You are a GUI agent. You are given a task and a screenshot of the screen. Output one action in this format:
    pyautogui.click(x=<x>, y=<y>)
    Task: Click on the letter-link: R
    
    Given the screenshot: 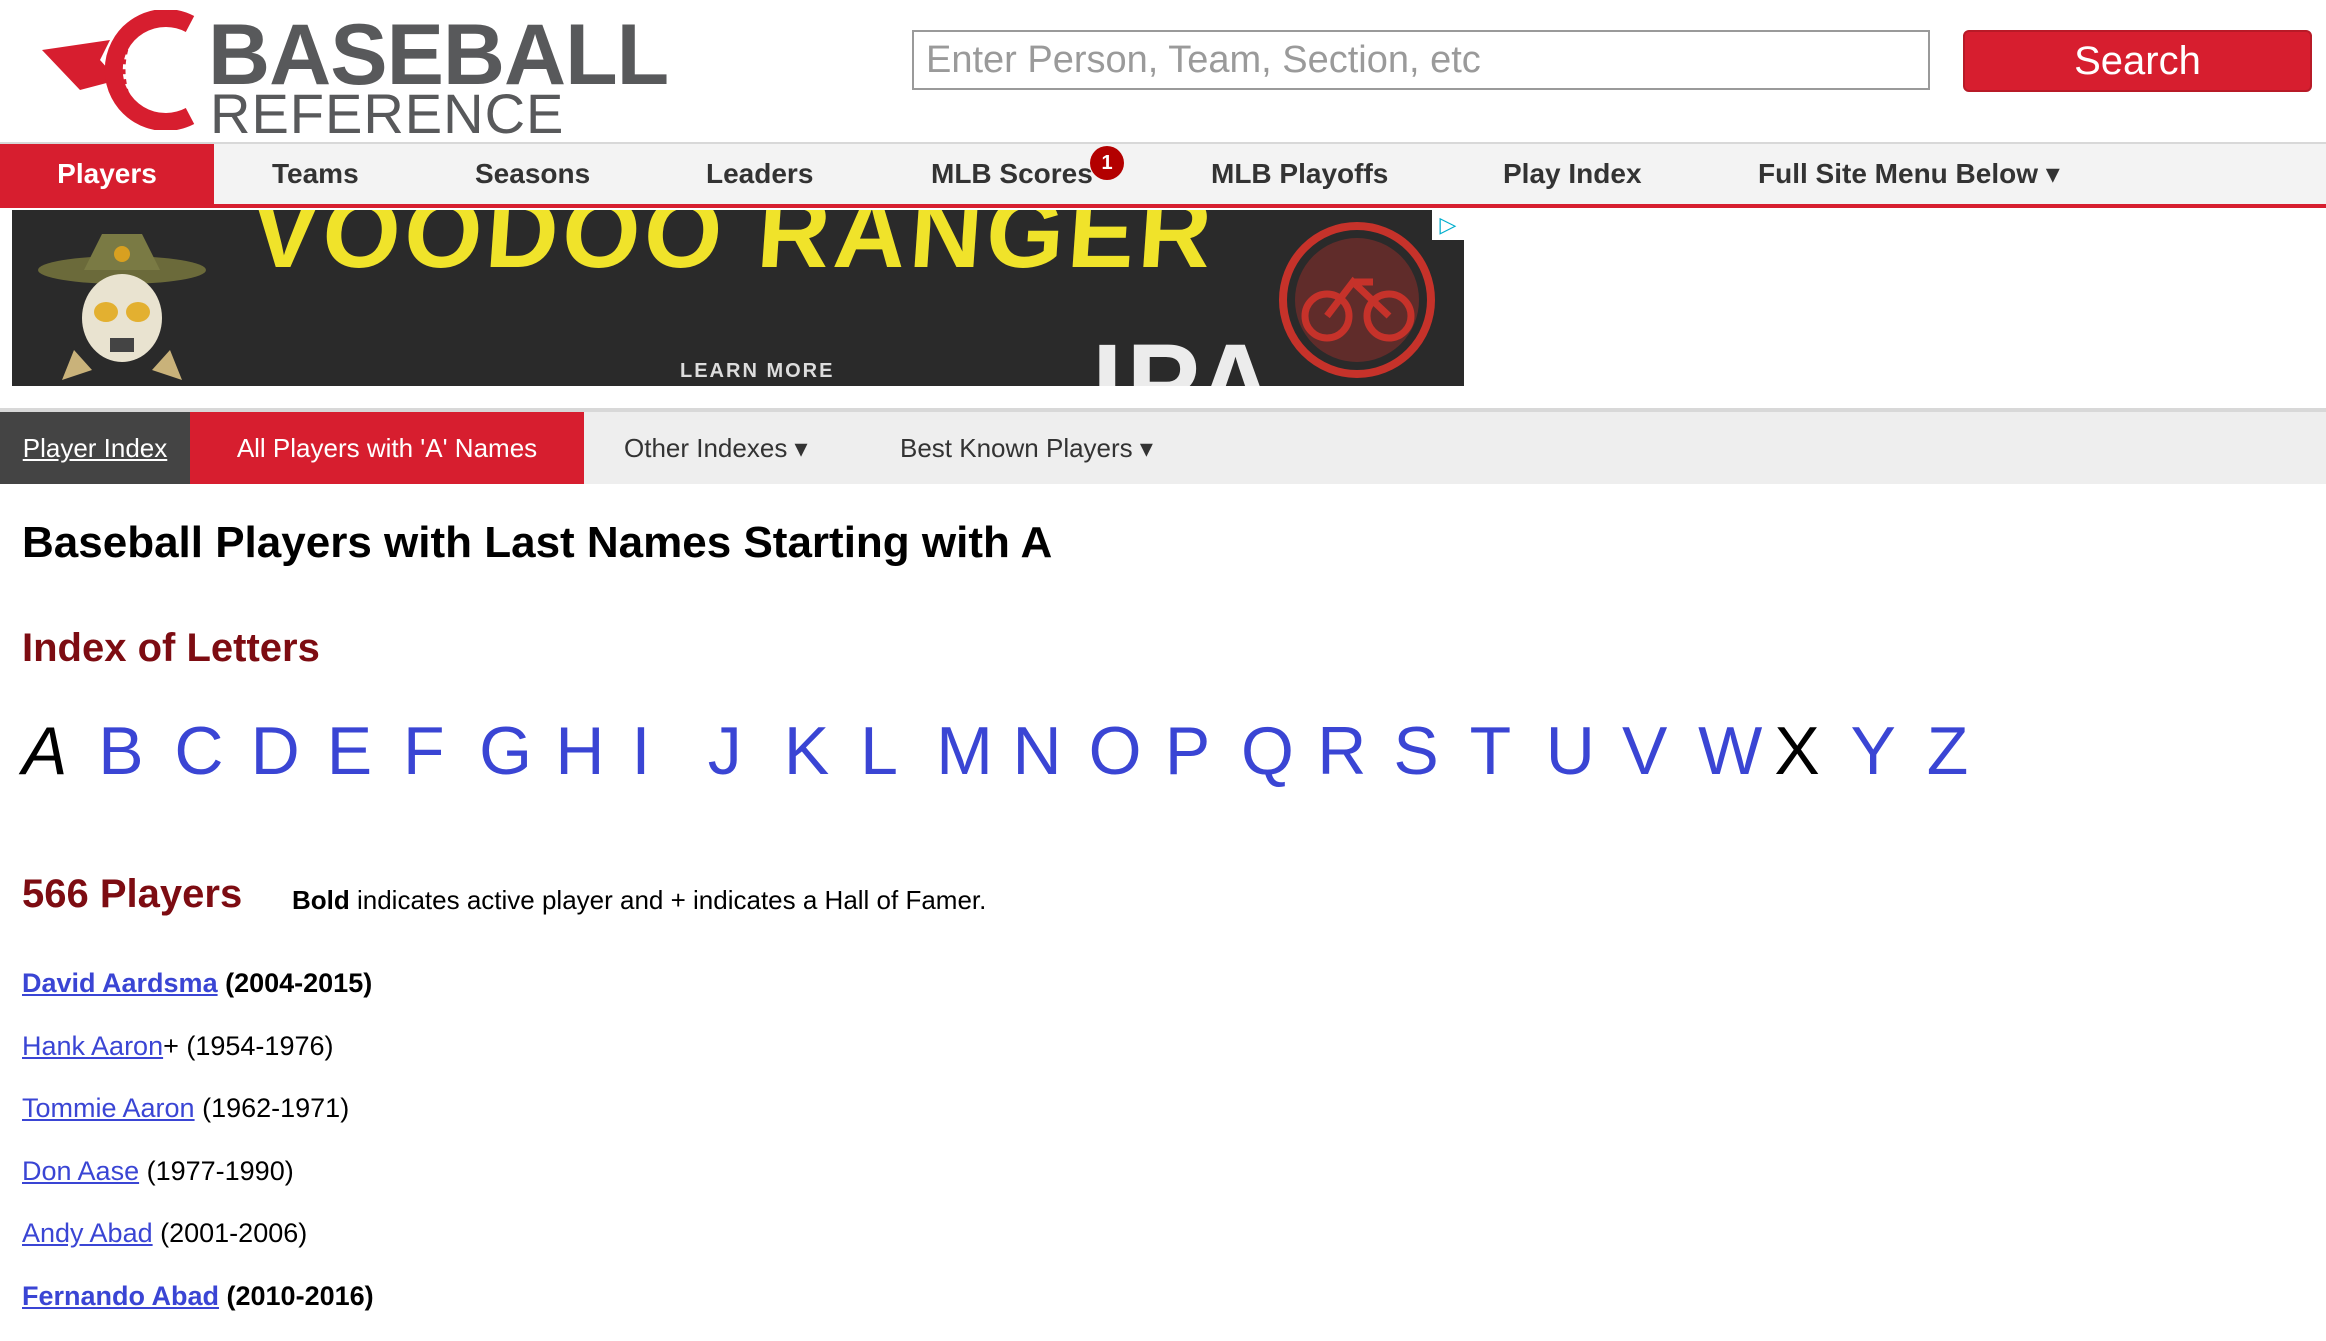 What is the action you would take?
    pyautogui.click(x=1355, y=751)
    